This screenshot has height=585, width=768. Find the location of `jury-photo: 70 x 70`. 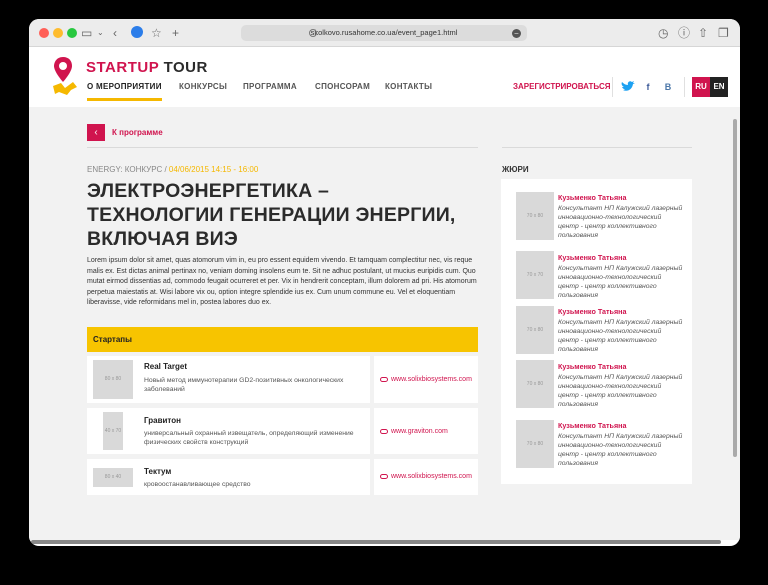

jury-photo: 70 x 70 is located at coordinates (535, 275).